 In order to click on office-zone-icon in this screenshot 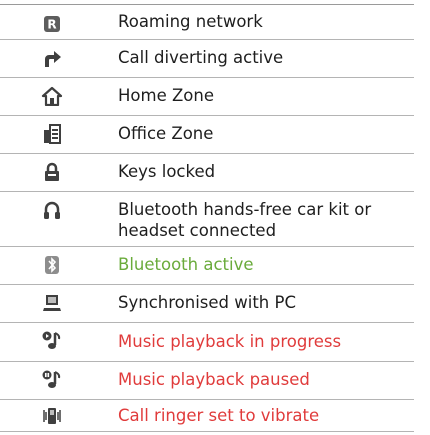, I will do `click(52, 134)`.